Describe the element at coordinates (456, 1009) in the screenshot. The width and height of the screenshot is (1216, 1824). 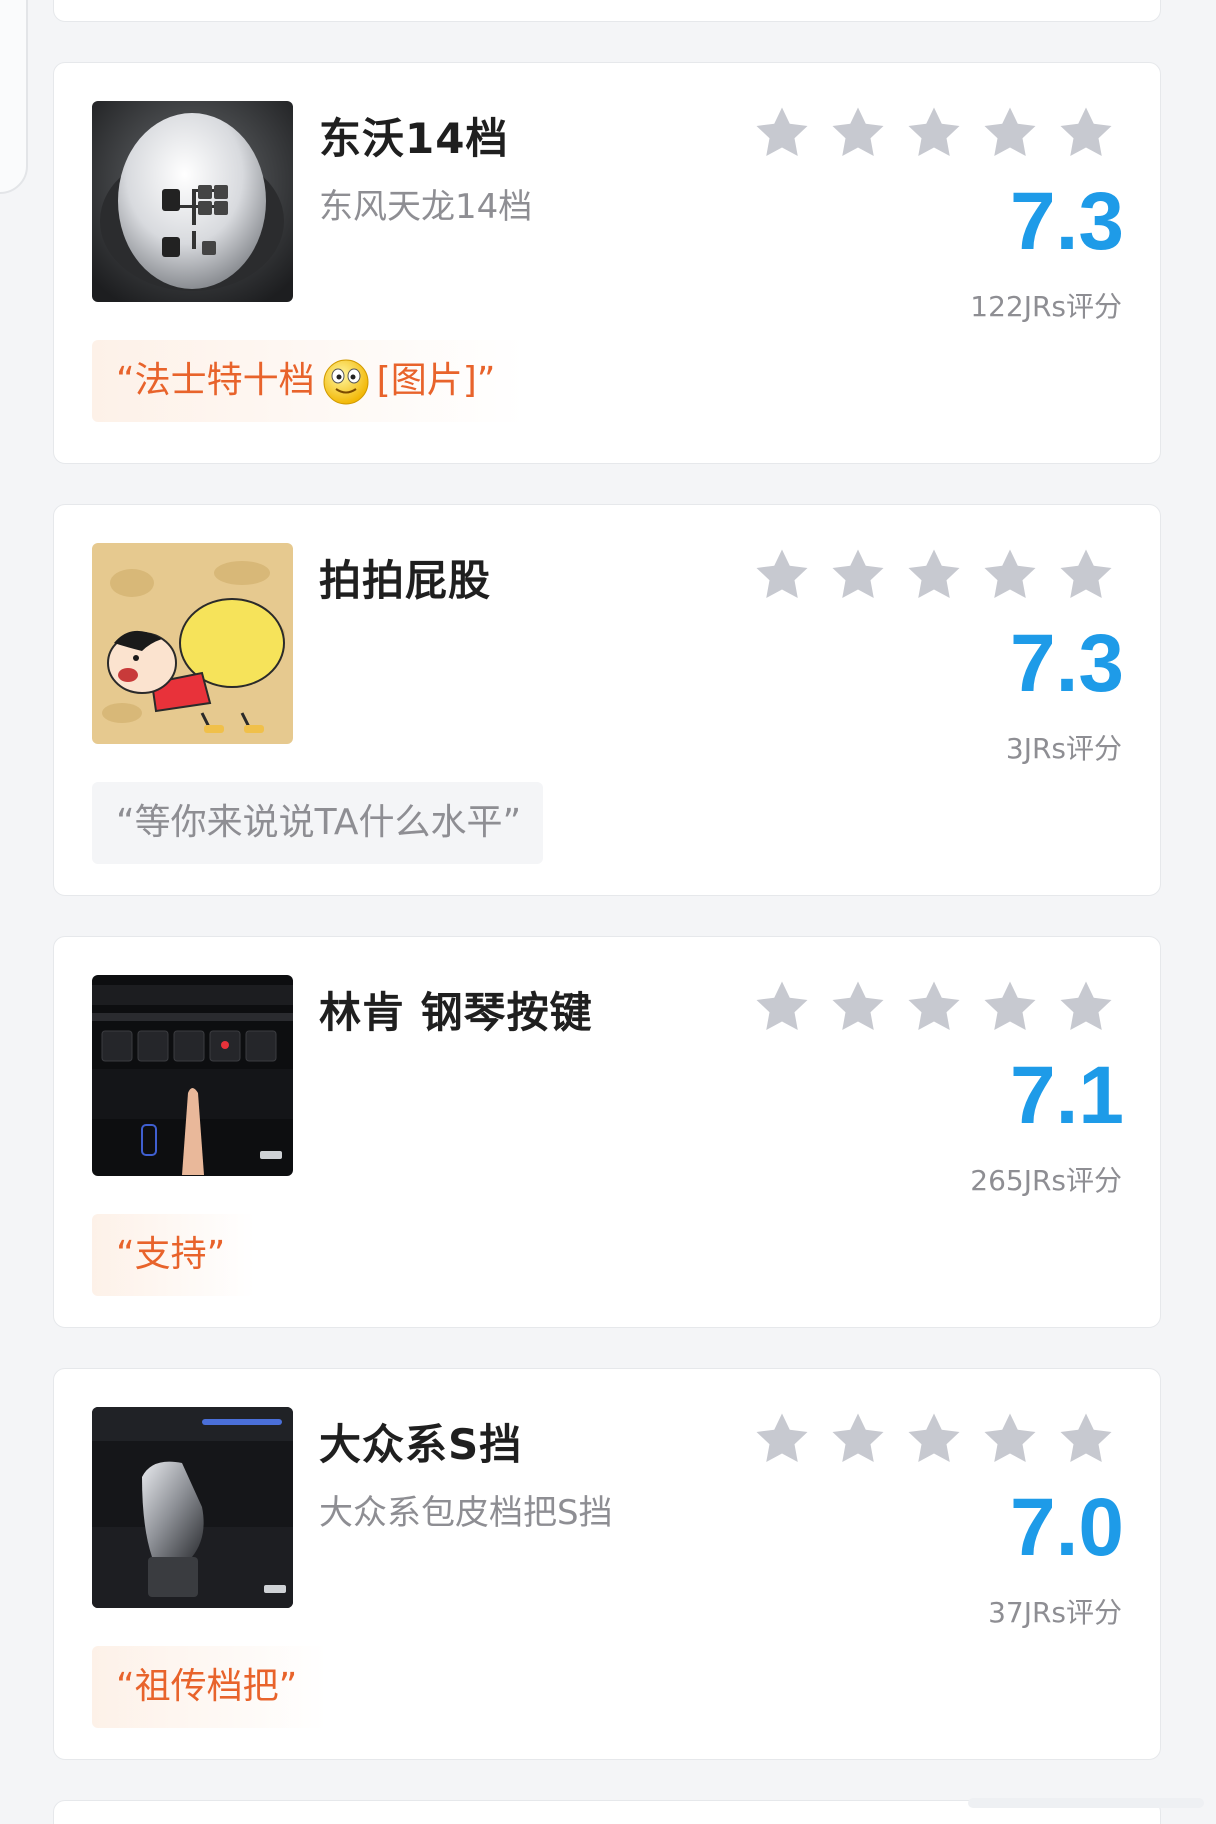
I see `item-title: 林肯 钢琴按键` at that location.